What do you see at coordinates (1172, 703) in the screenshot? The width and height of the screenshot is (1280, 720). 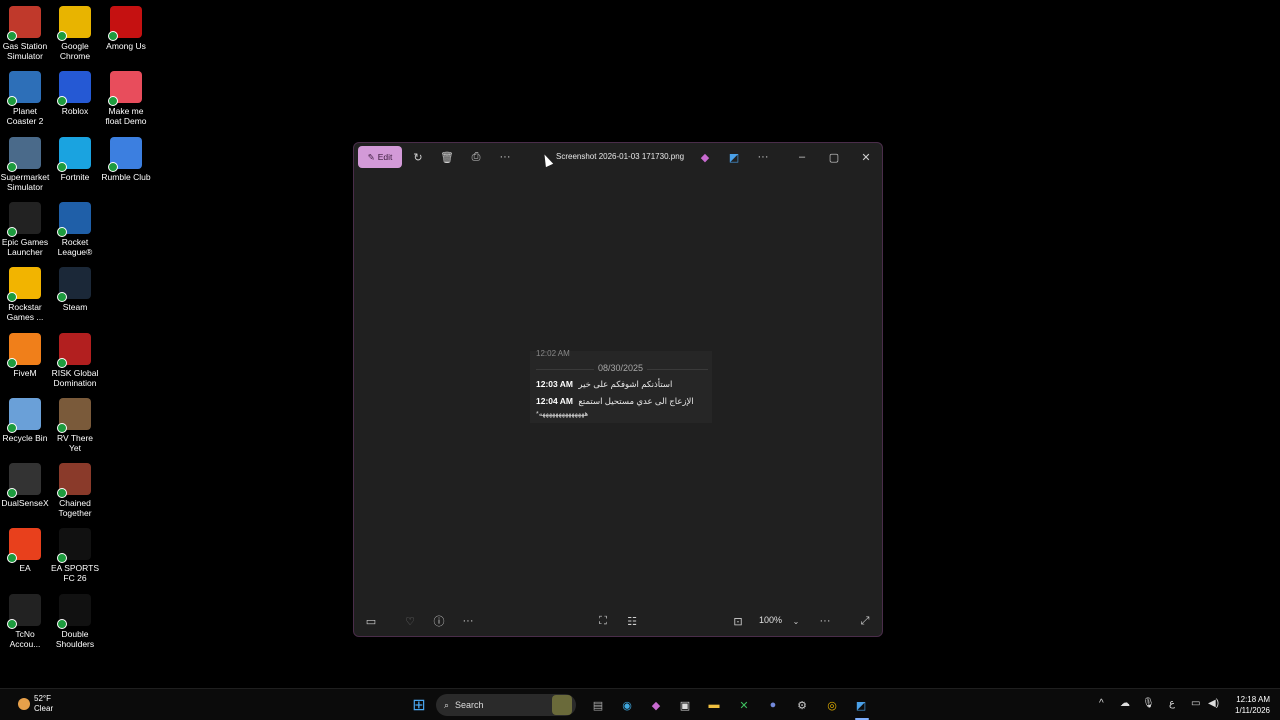 I see `language-indicator: ع` at bounding box center [1172, 703].